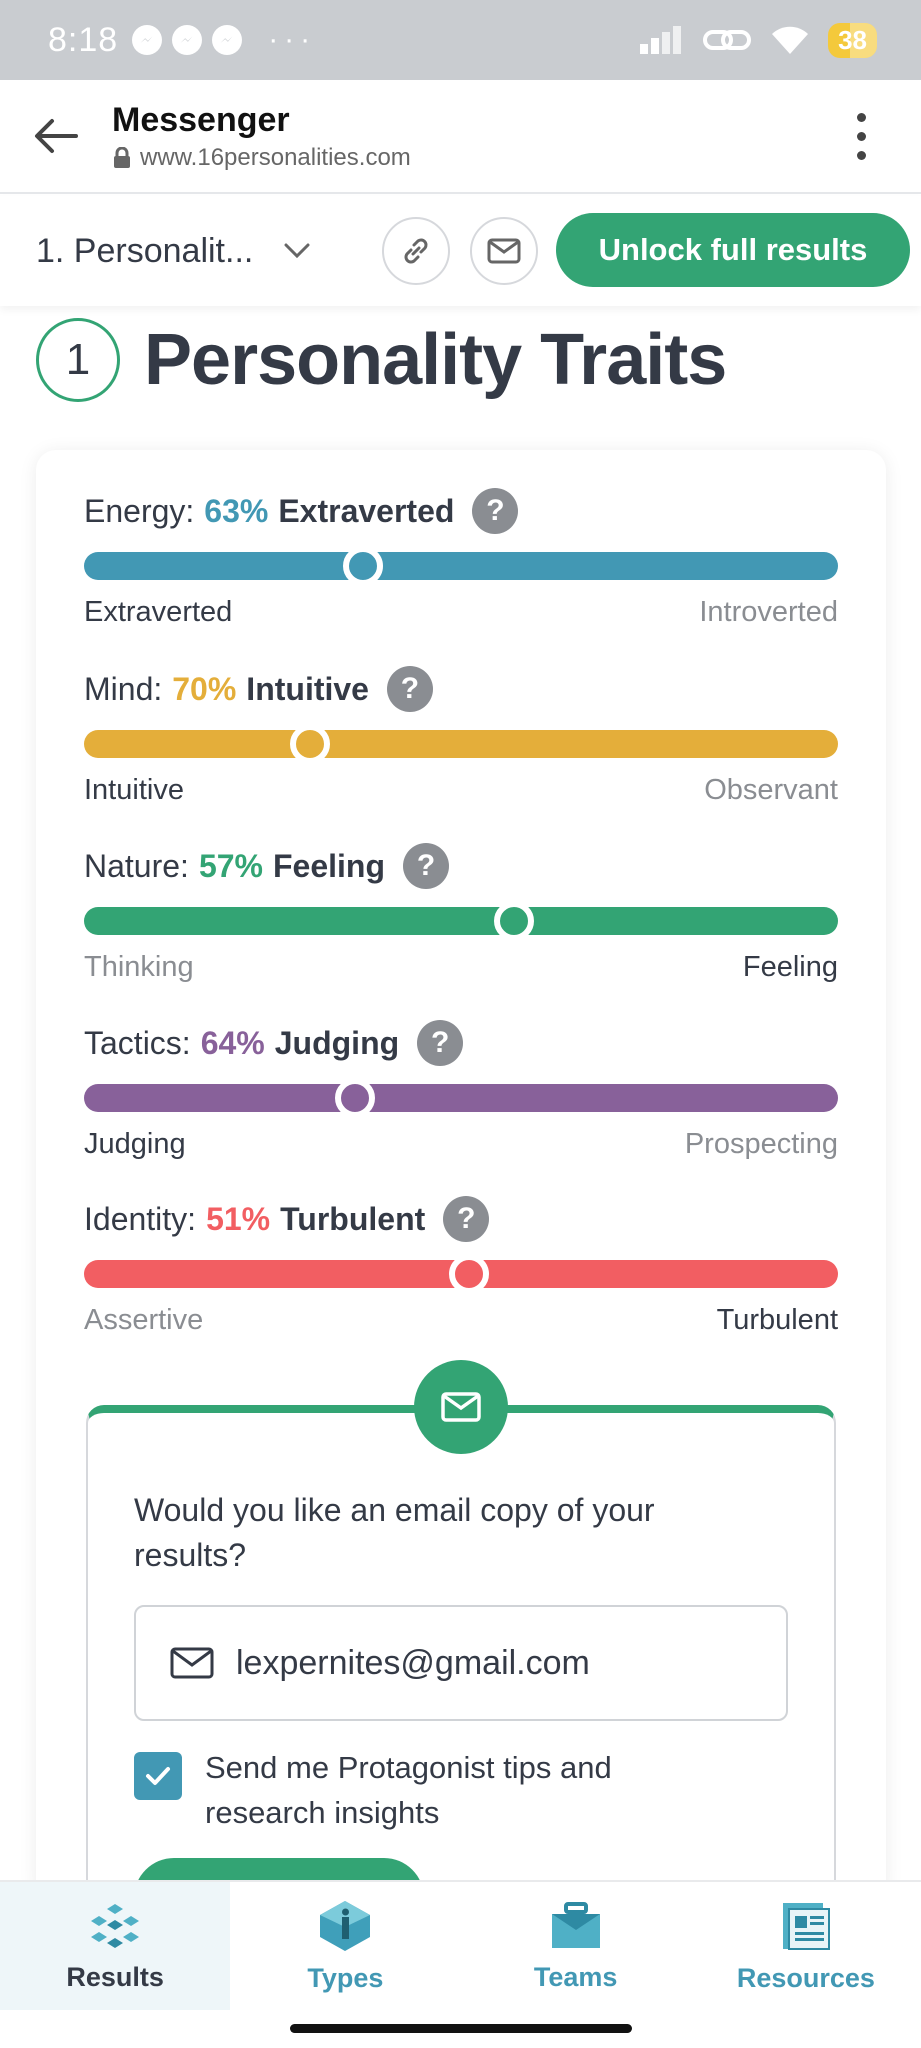  Describe the element at coordinates (460, 40) in the screenshot. I see `status-bar: 8:18 ··· 38` at that location.